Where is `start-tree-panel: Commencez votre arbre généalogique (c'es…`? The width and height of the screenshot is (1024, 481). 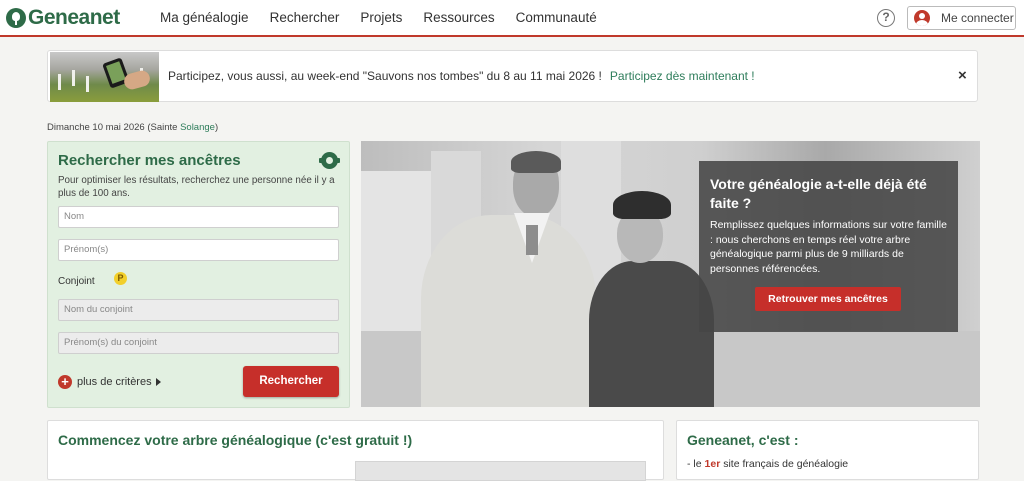
start-tree-panel: Commencez votre arbre généalogique (c'es… is located at coordinates (355, 450).